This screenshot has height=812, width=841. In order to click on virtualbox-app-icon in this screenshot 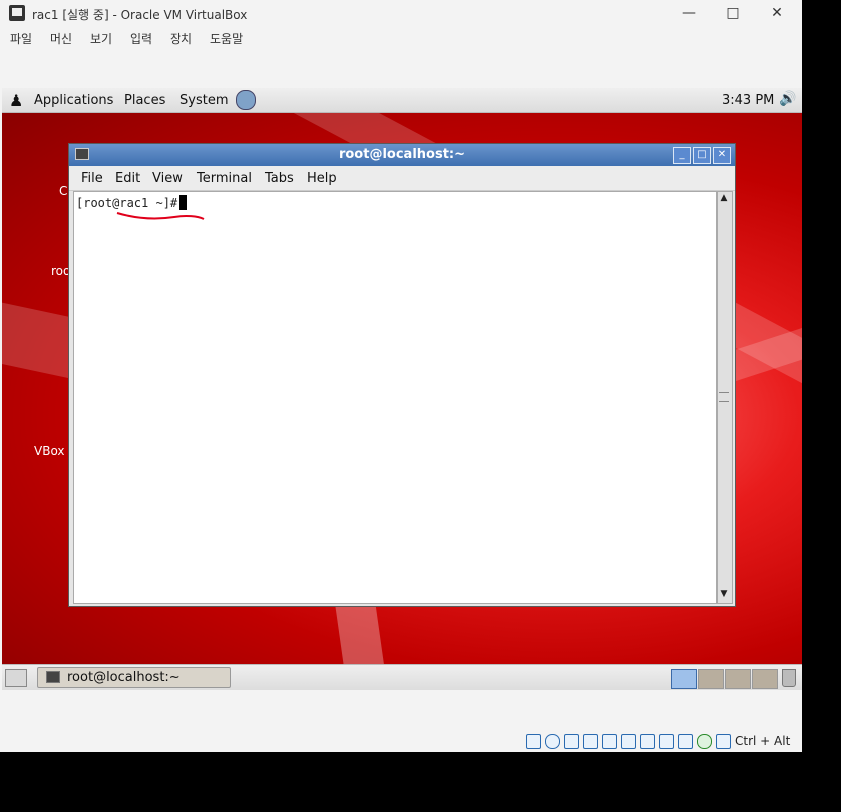, I will do `click(17, 13)`.